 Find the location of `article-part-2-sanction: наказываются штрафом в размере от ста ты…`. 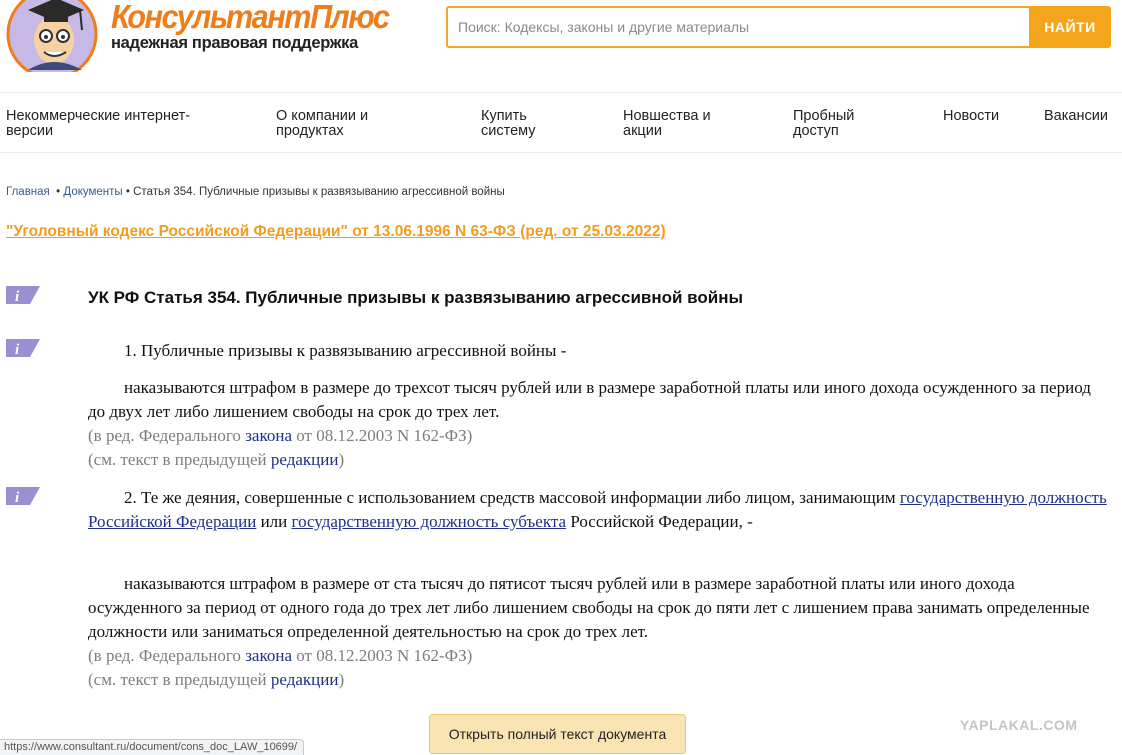

article-part-2-sanction: наказываются штрафом в размере от ста ты… is located at coordinates (589, 607).